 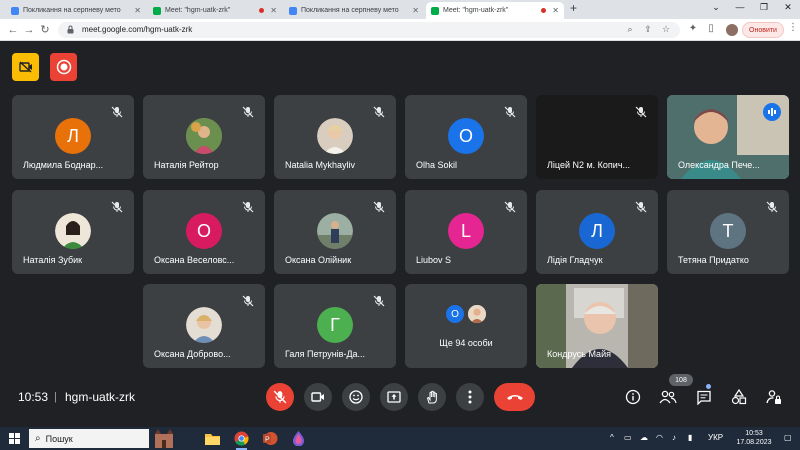 I want to click on activities-button, so click(x=739, y=397).